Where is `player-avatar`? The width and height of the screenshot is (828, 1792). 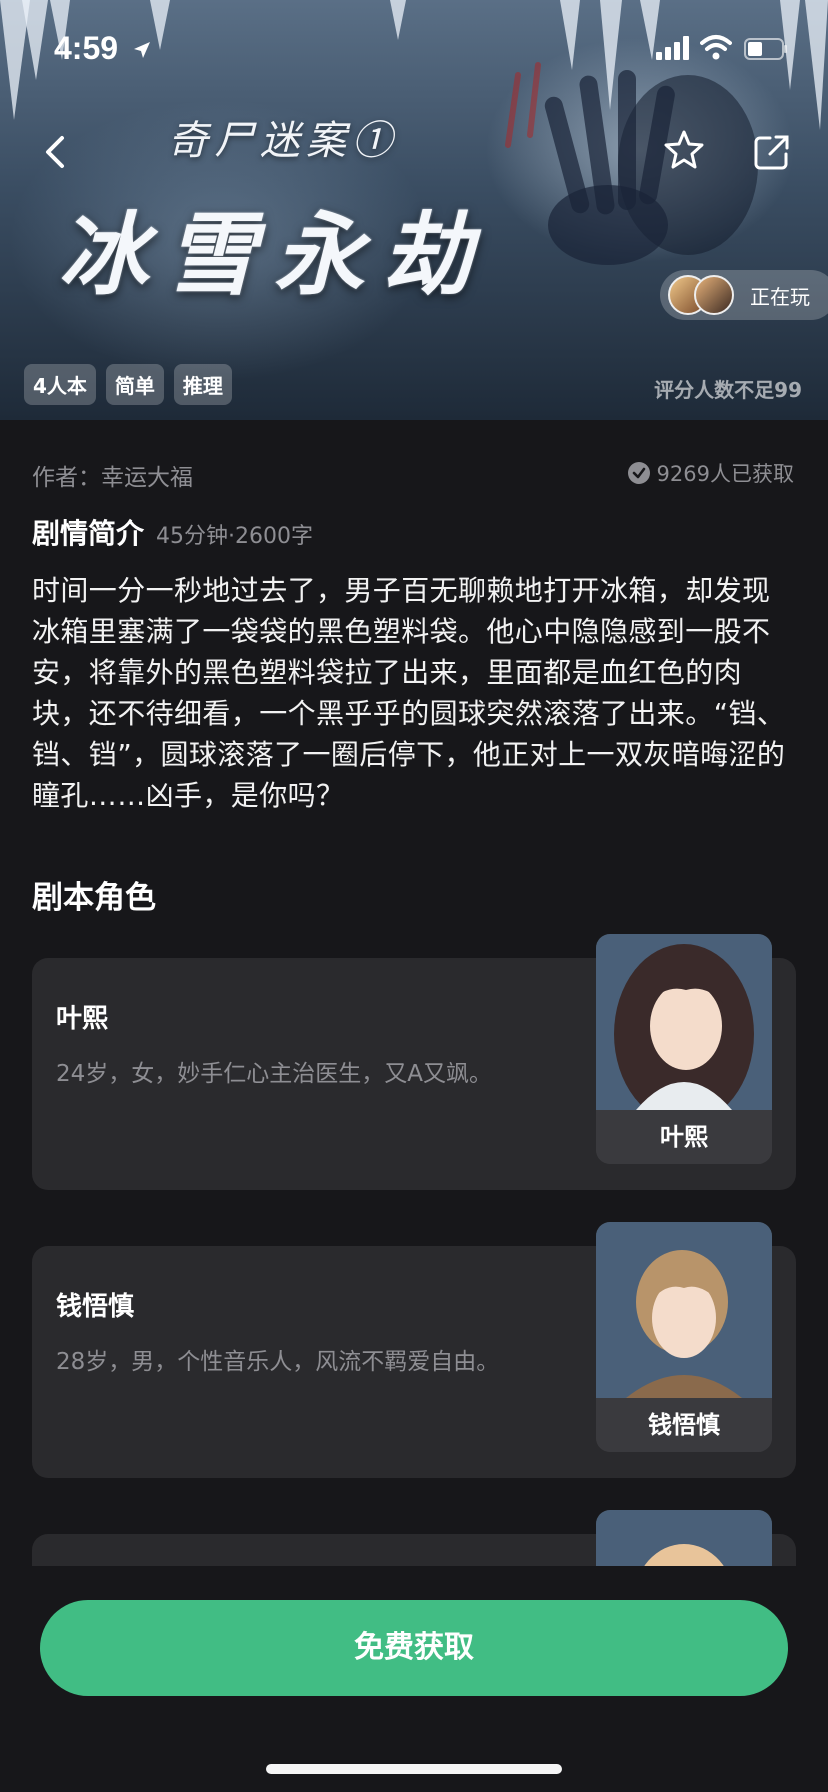
player-avatar is located at coordinates (714, 295).